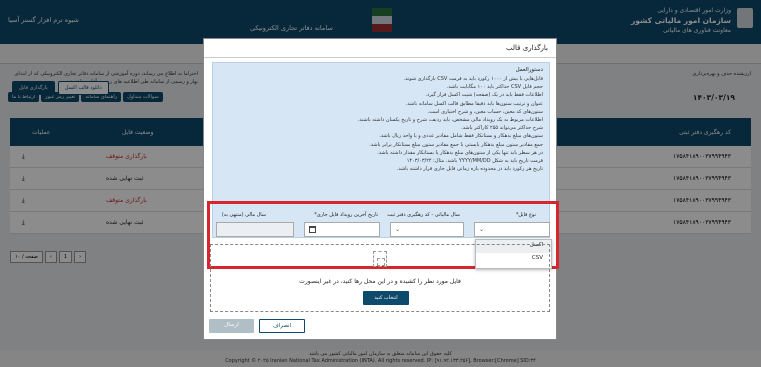 This screenshot has width=761, height=367. Describe the element at coordinates (527, 48) in the screenshot. I see `modal-title: بارگذاری قالب` at that location.